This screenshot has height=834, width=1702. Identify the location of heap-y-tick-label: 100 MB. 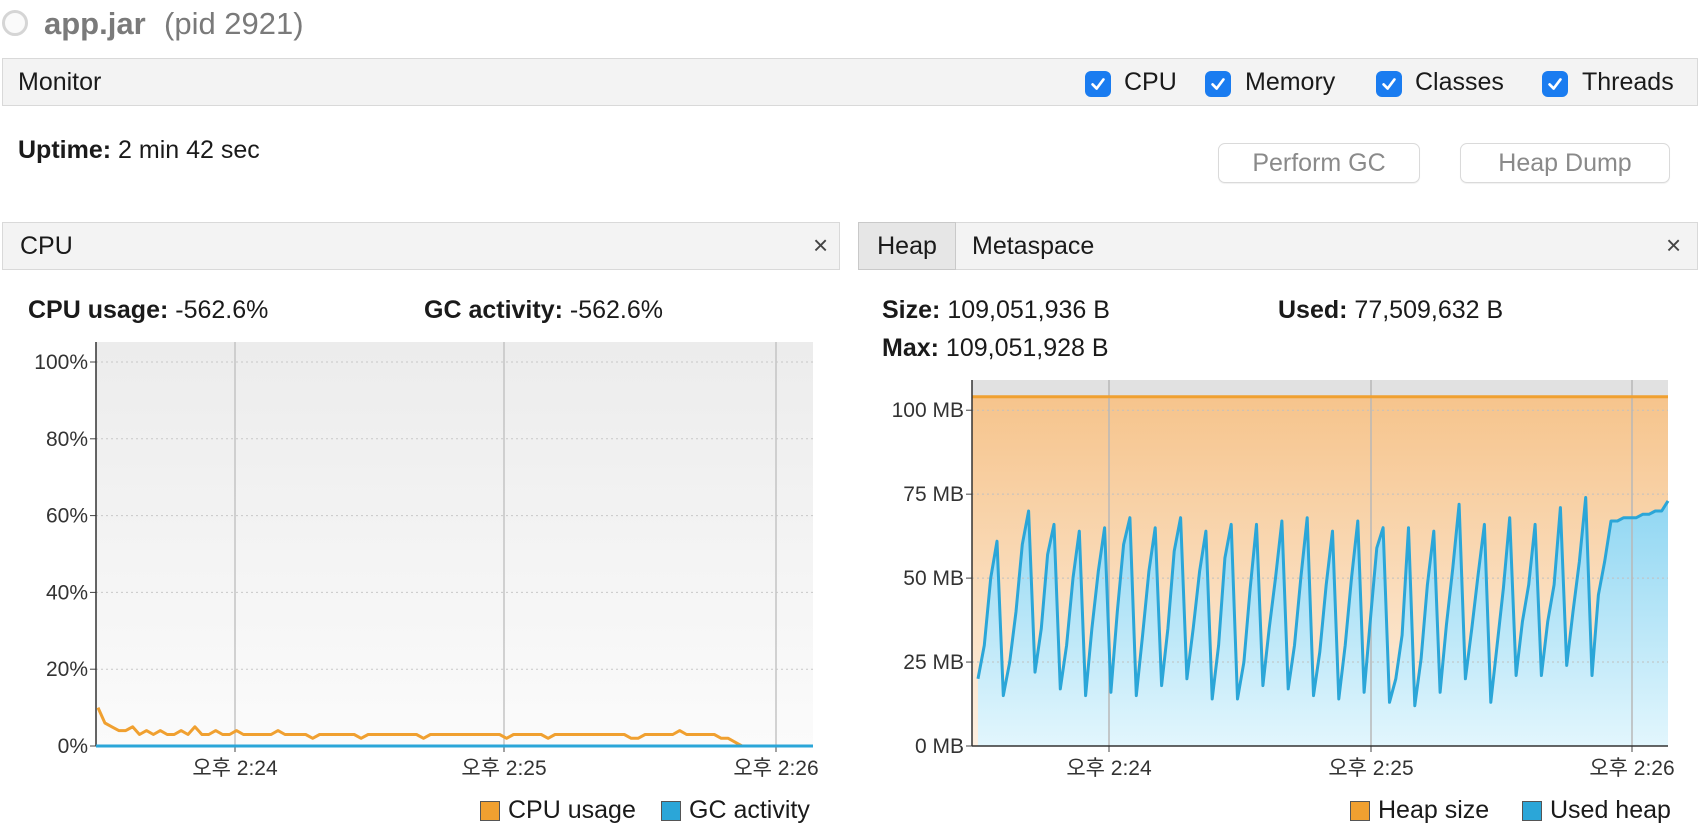
(928, 410).